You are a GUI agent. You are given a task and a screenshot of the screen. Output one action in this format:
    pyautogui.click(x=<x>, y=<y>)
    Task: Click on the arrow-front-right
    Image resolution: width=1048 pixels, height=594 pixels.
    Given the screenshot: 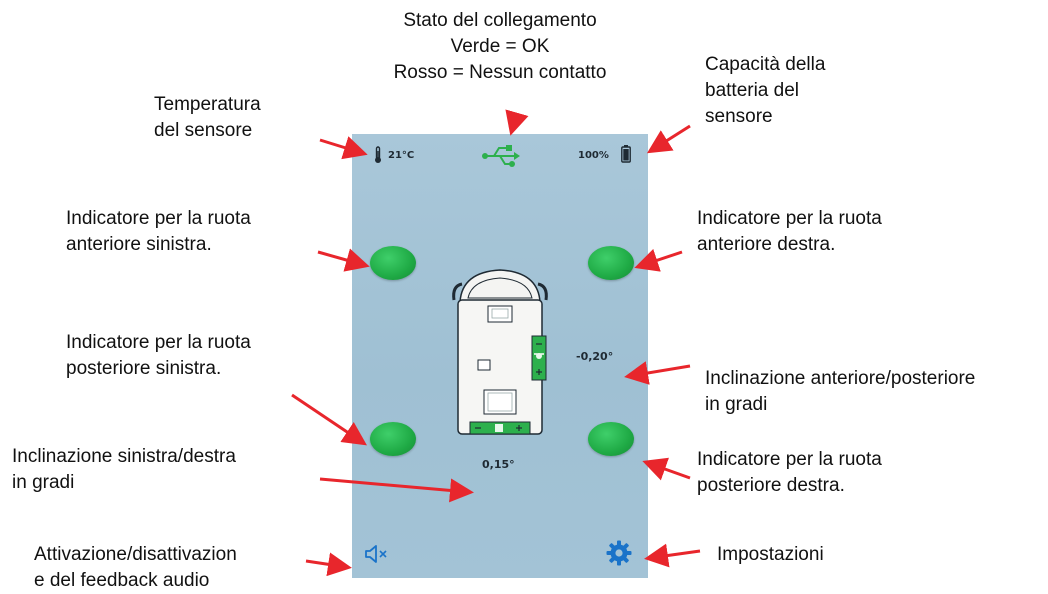 What is the action you would take?
    pyautogui.click(x=658, y=260)
    